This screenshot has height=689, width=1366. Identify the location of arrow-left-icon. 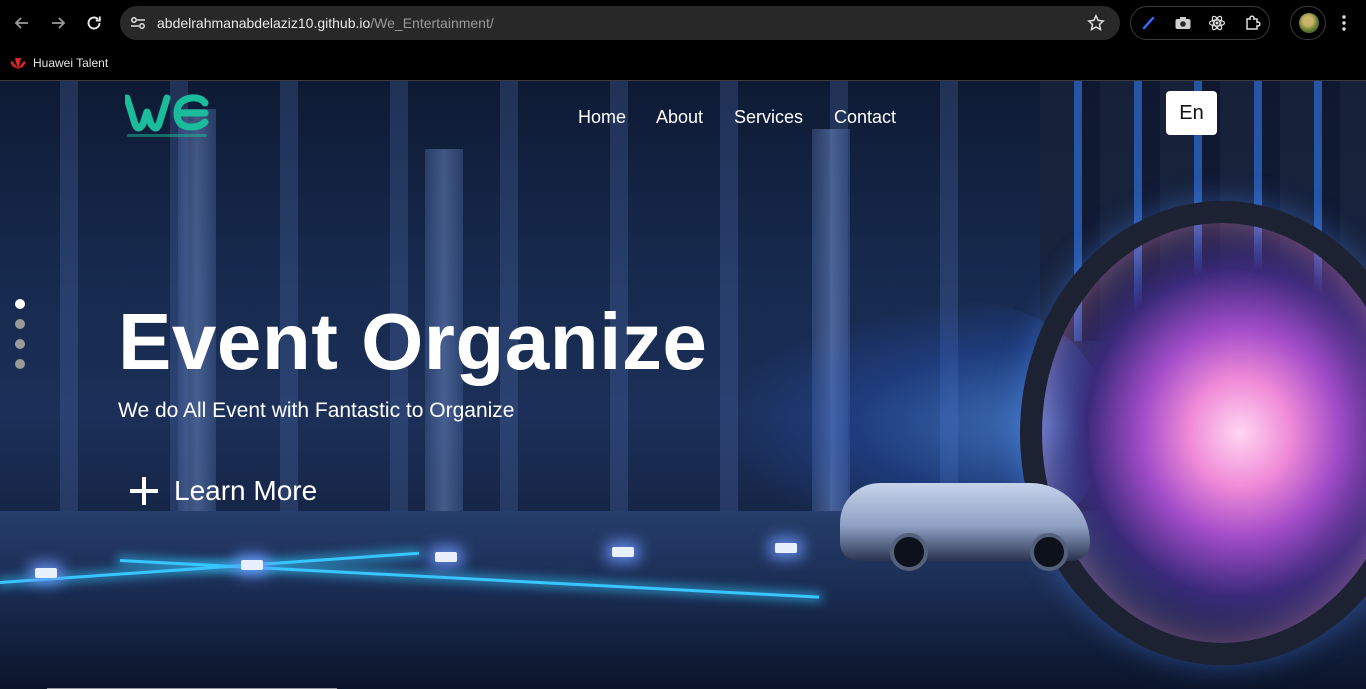
(21, 23).